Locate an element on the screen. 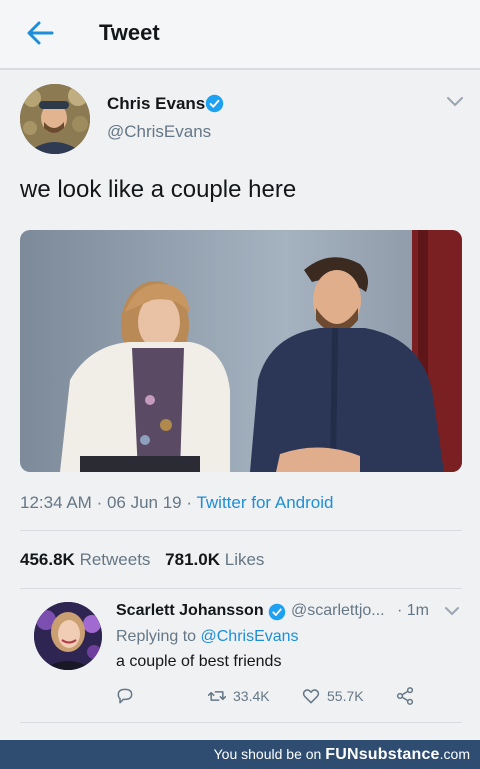 Image resolution: width=480 pixels, height=769 pixels. author-avatar is located at coordinates (55, 119).